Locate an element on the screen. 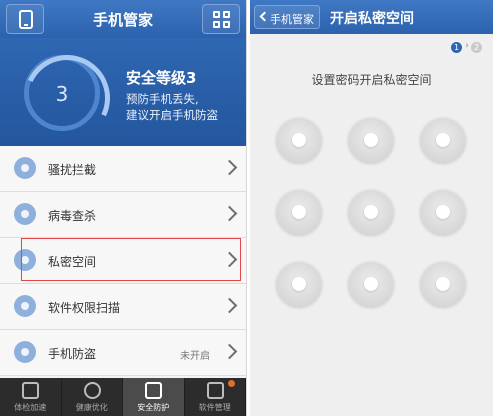 The image size is (493, 416). security-level-title: 安全等级3 is located at coordinates (161, 78).